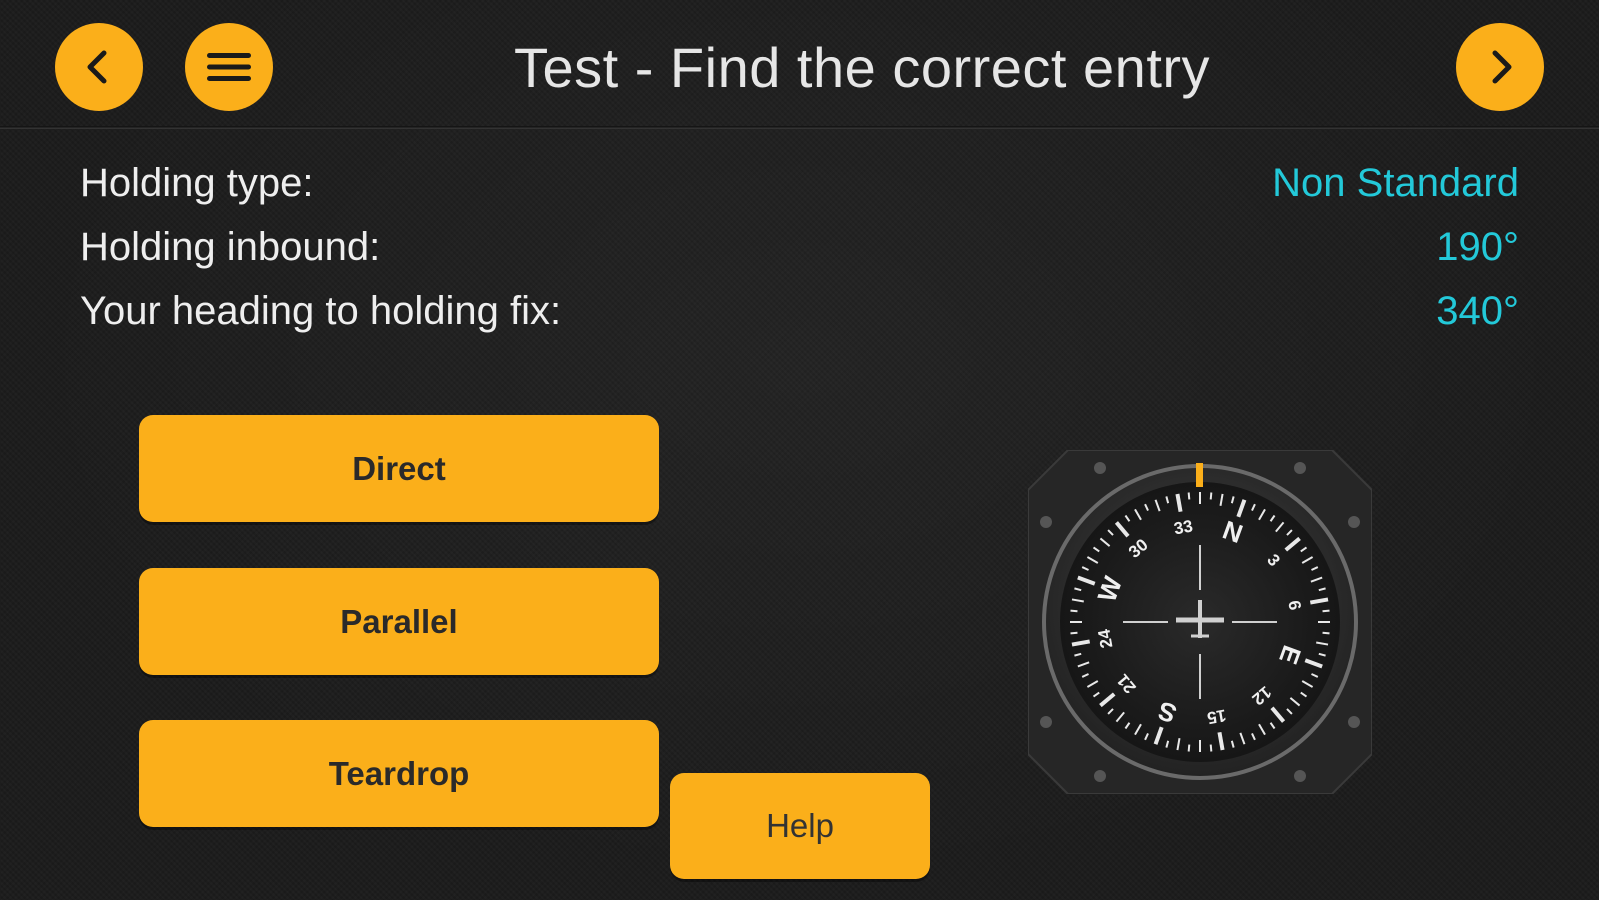 The width and height of the screenshot is (1599, 900). I want to click on chevron-left-icon, so click(97, 67).